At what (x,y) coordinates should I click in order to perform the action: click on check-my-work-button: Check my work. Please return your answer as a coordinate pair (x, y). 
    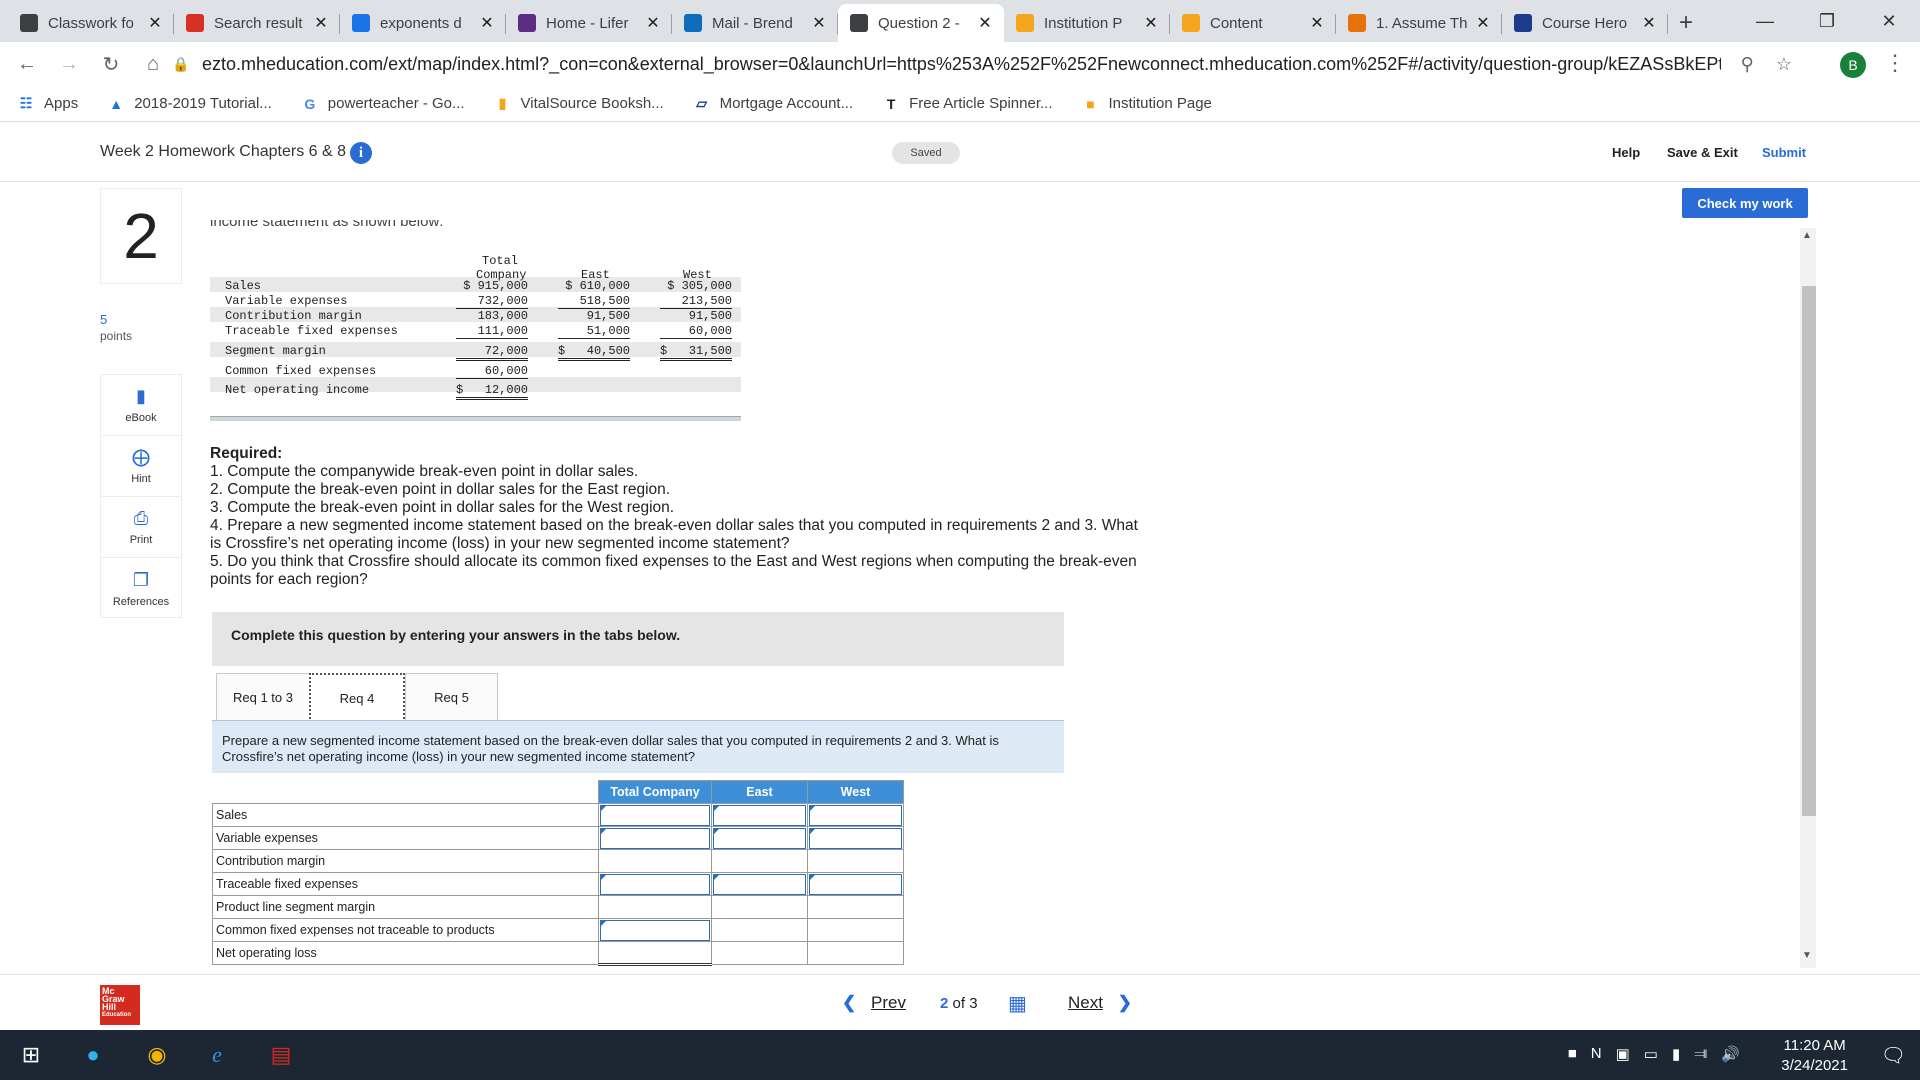
    Looking at the image, I should click on (1745, 203).